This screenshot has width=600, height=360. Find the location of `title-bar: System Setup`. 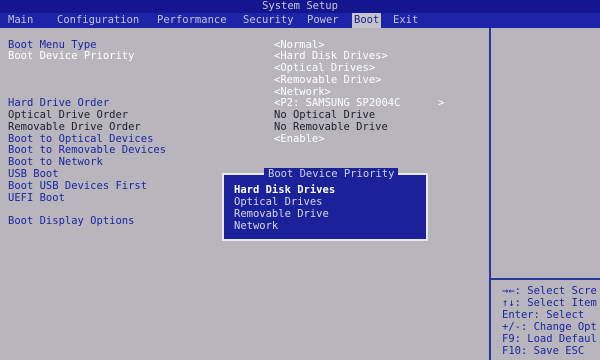

title-bar: System Setup is located at coordinates (300, 6).